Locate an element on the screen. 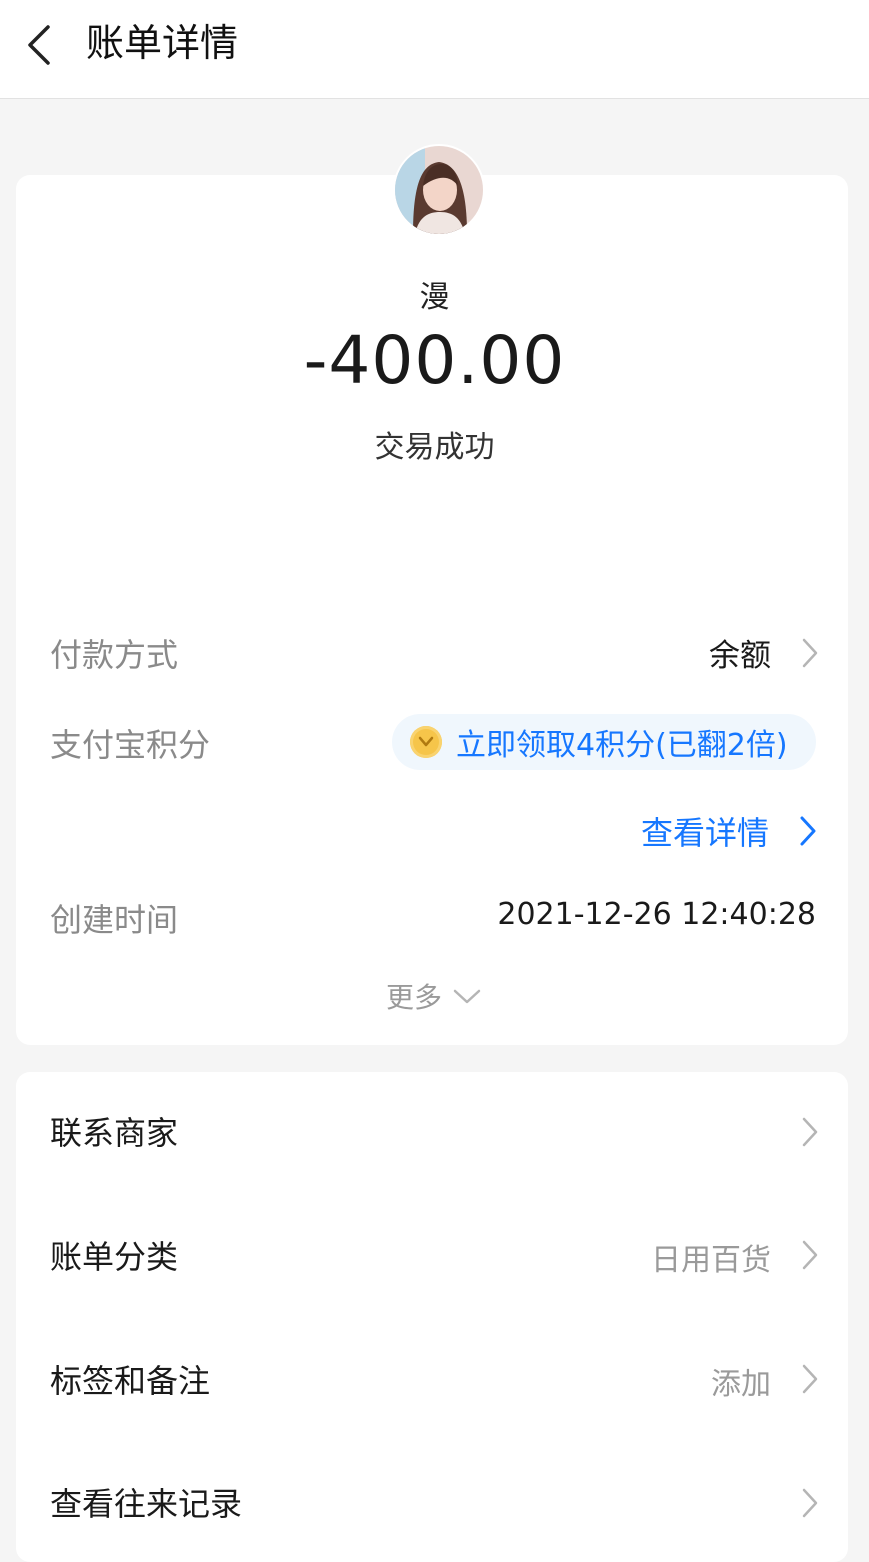 Image resolution: width=869 pixels, height=1562 pixels. points-text: 立即领取4积分(已翻2倍) is located at coordinates (622, 745).